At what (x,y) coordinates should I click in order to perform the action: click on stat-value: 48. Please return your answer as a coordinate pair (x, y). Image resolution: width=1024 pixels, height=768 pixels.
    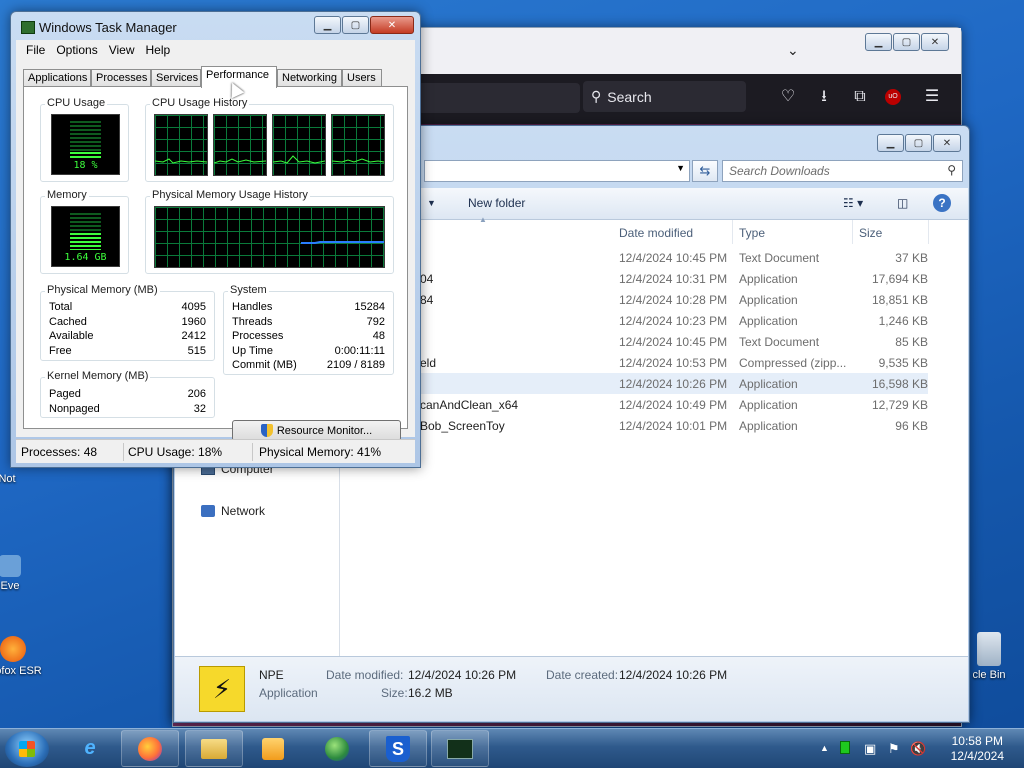
    Looking at the image, I should click on (378, 336).